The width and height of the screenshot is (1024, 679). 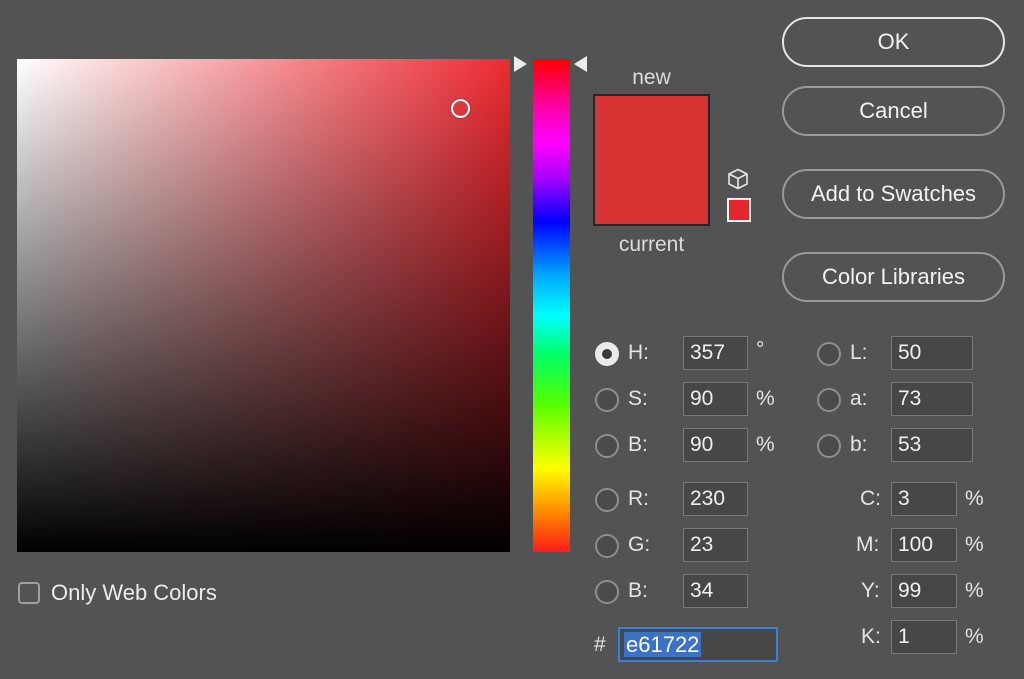 What do you see at coordinates (924, 499) in the screenshot?
I see `cyan-field: 3` at bounding box center [924, 499].